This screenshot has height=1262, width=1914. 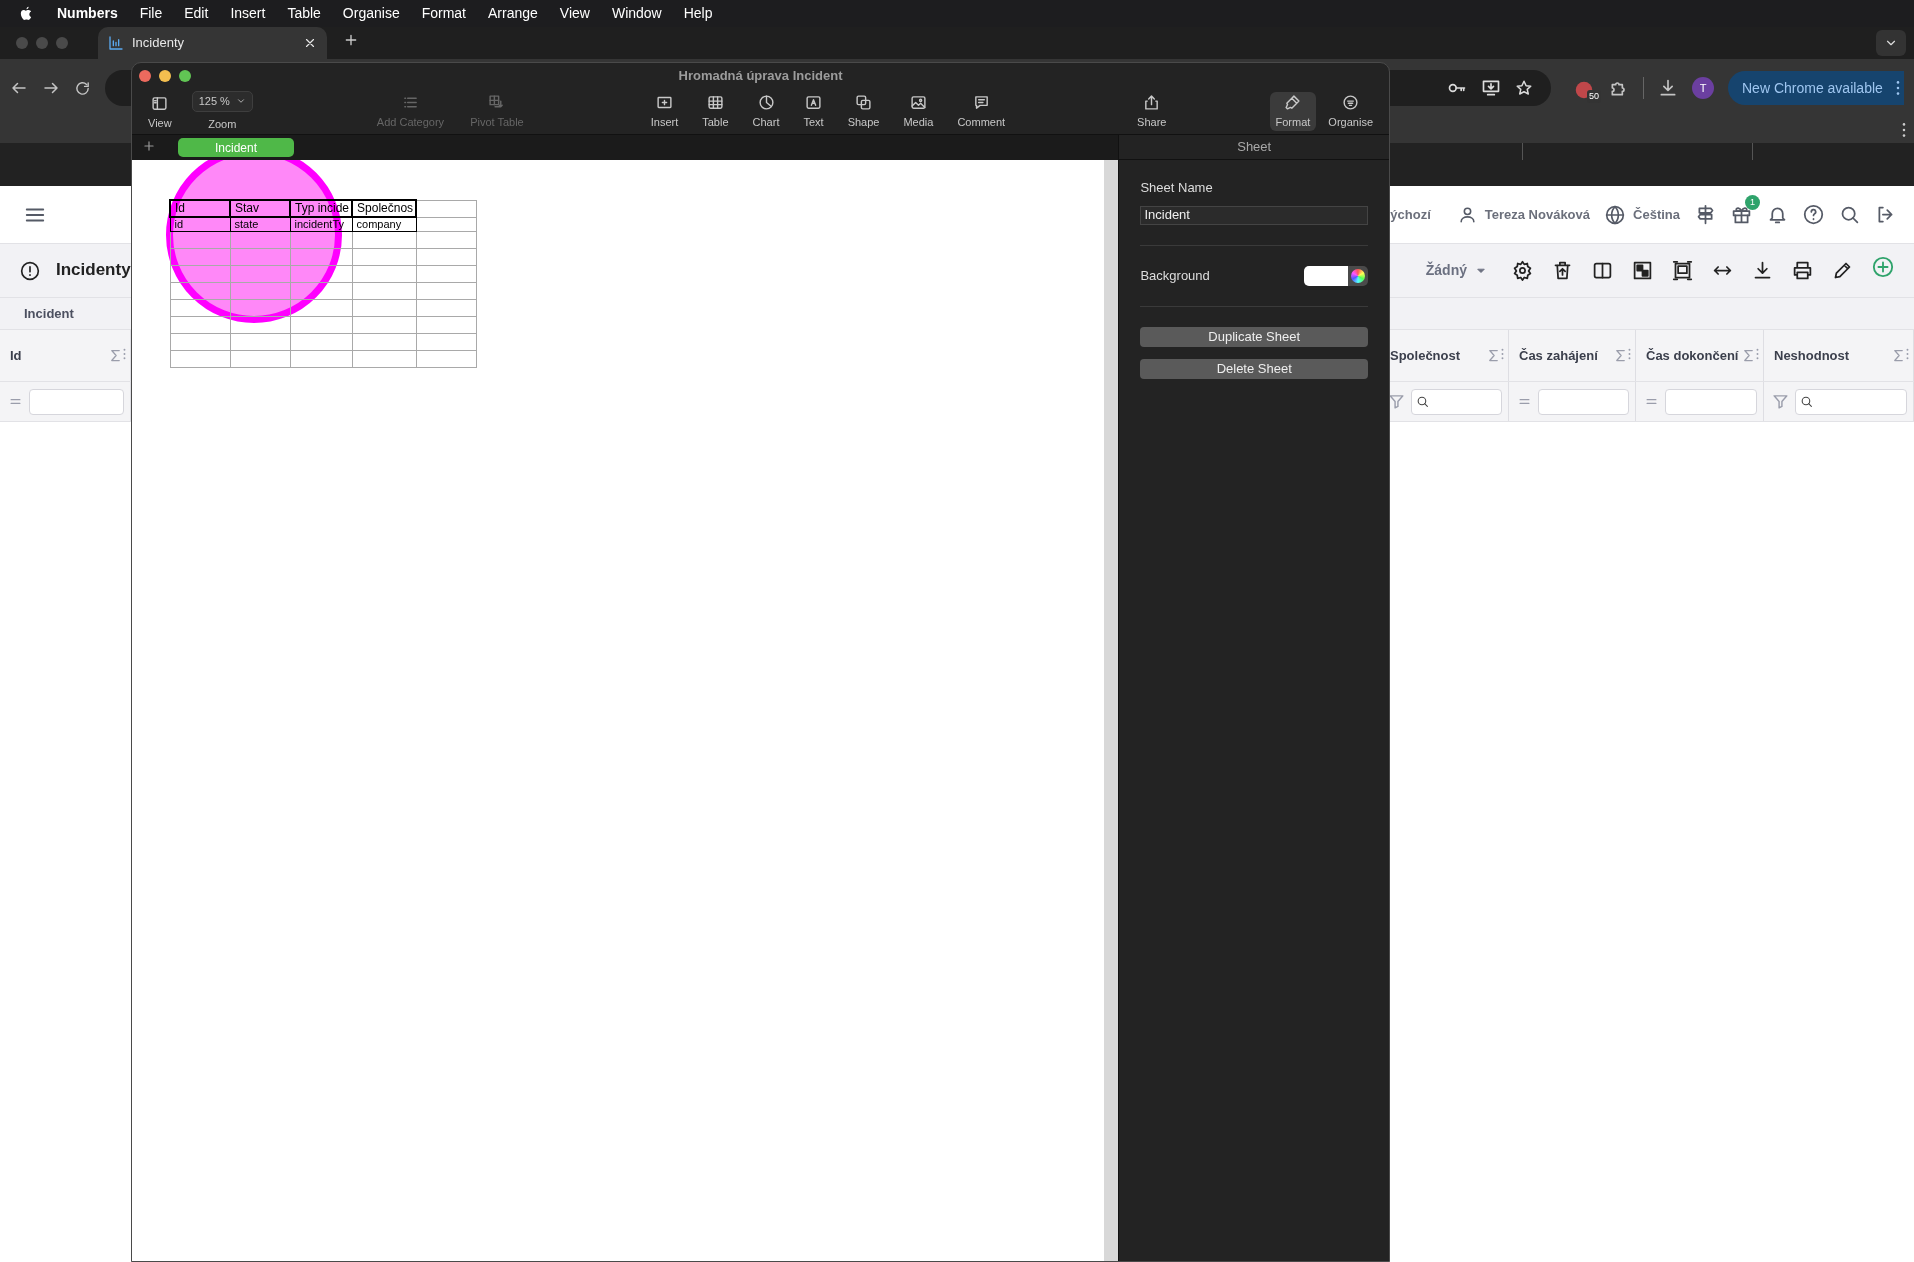 What do you see at coordinates (304, 13) in the screenshot?
I see `menu-item: Table` at bounding box center [304, 13].